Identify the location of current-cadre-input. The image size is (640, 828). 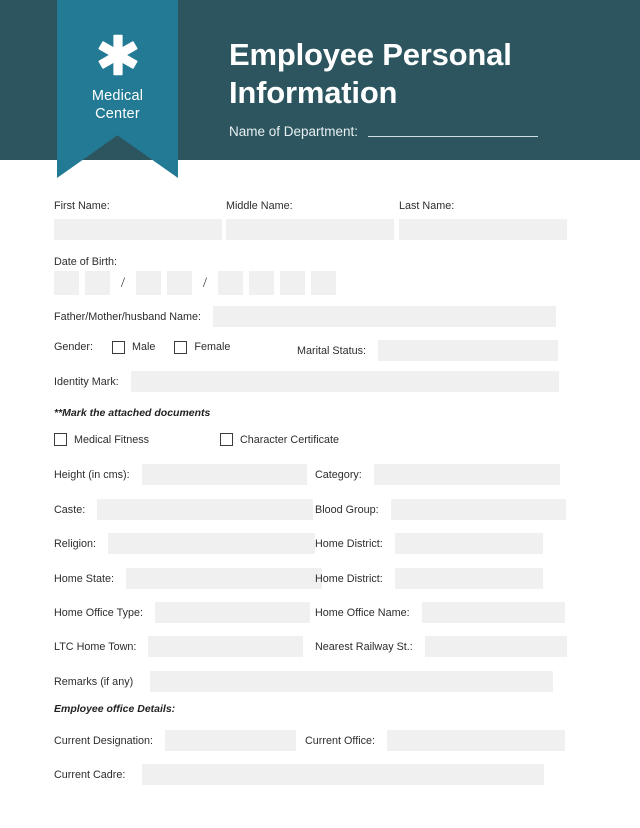
(343, 774).